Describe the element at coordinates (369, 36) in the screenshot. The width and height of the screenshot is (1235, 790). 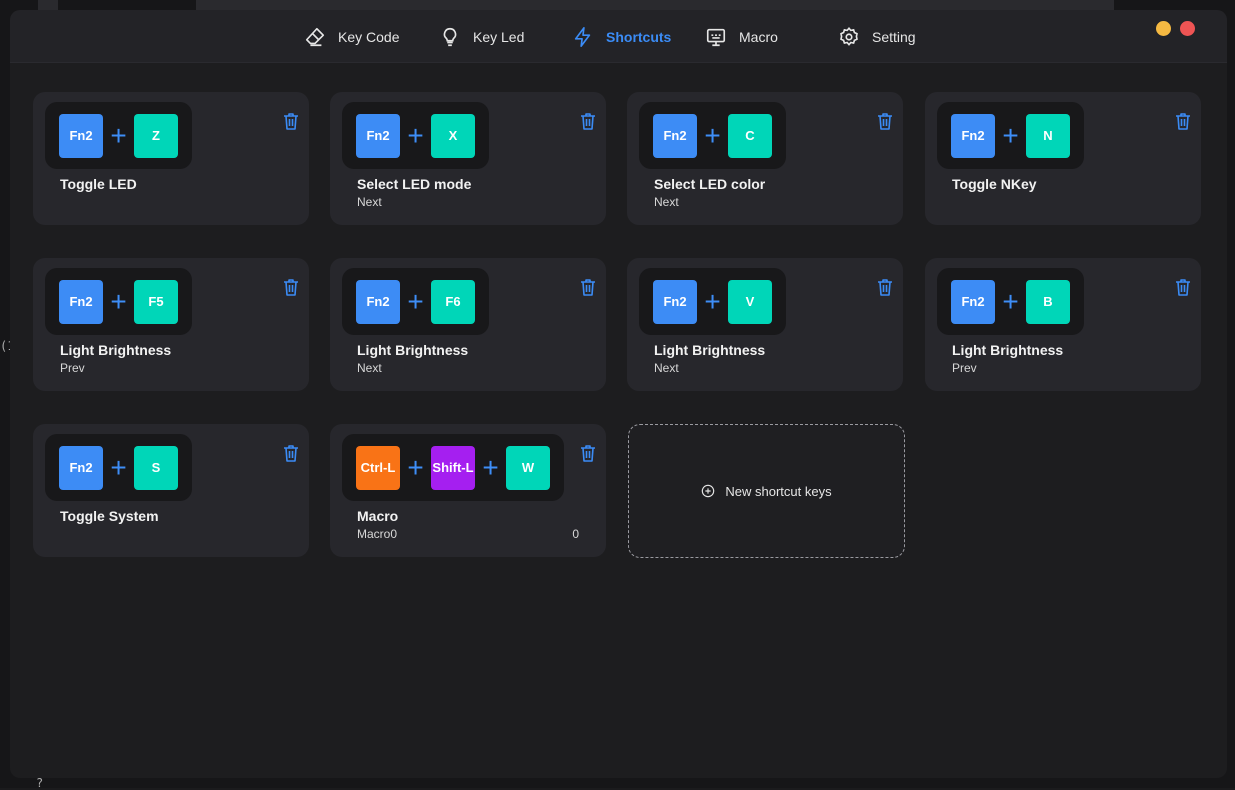
I see `tab-label: Key Code` at that location.